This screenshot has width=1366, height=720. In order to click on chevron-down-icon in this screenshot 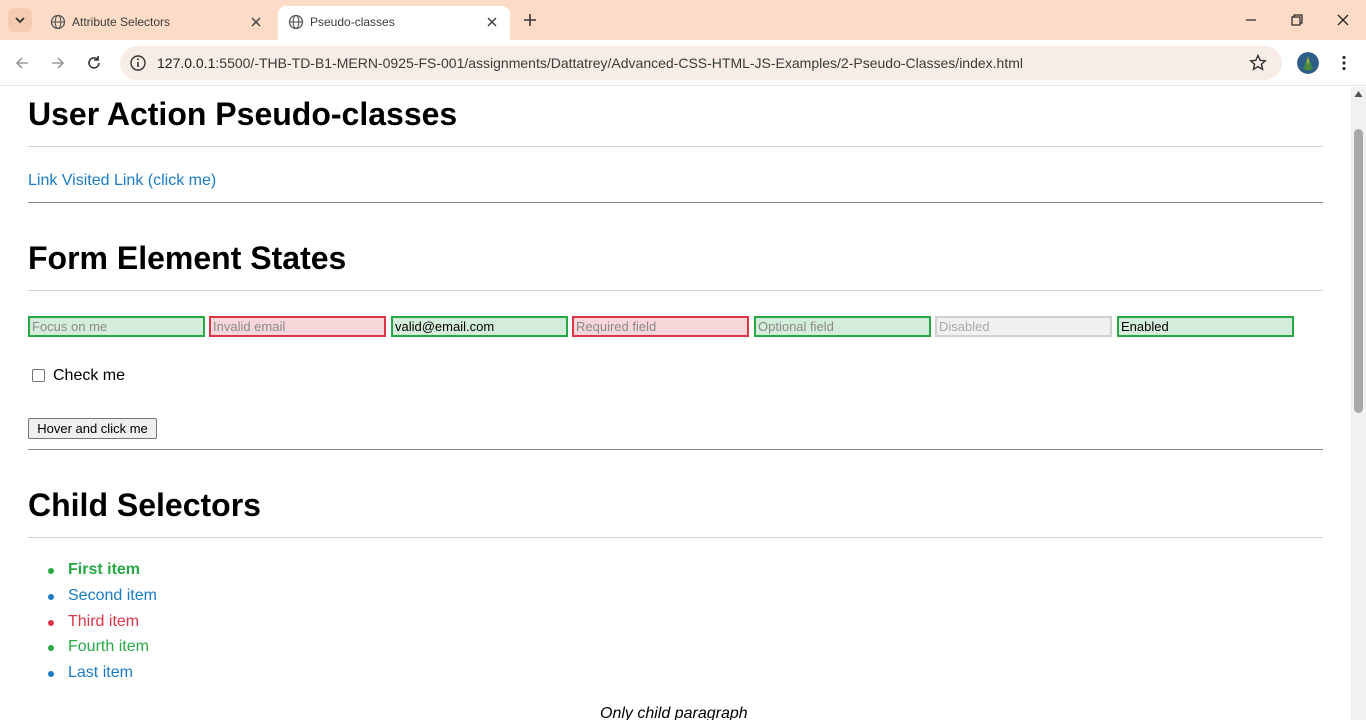, I will do `click(20, 20)`.